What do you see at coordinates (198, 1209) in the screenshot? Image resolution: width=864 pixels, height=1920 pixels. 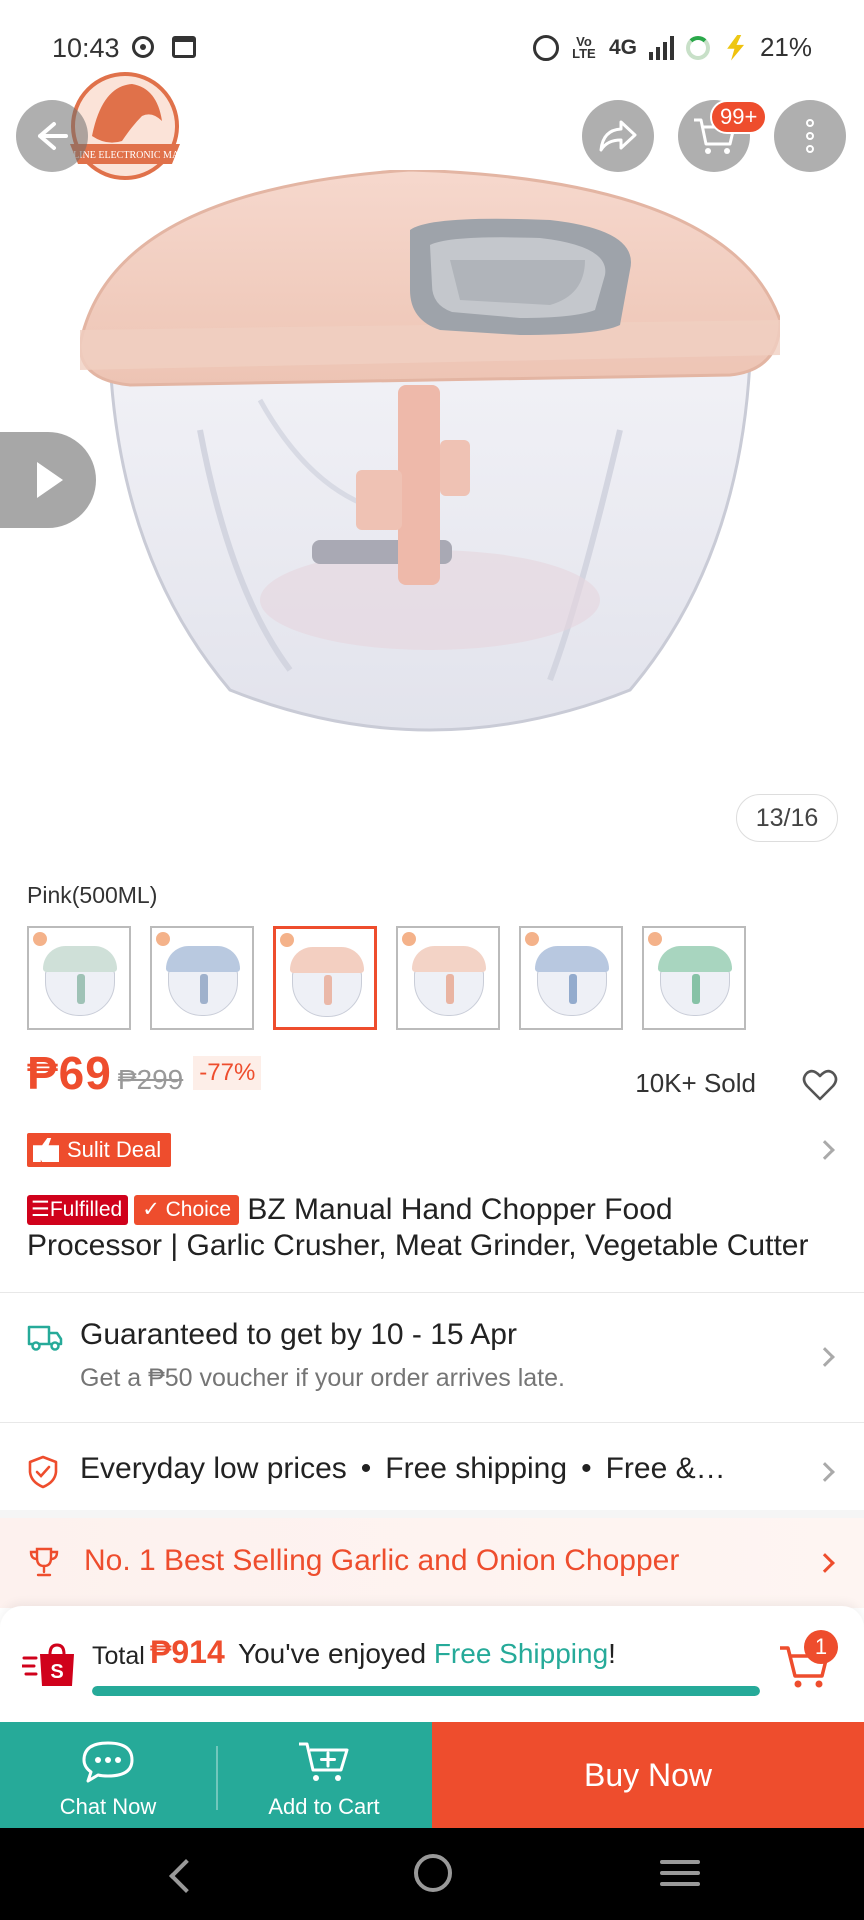 I see `choice-label: Choice` at bounding box center [198, 1209].